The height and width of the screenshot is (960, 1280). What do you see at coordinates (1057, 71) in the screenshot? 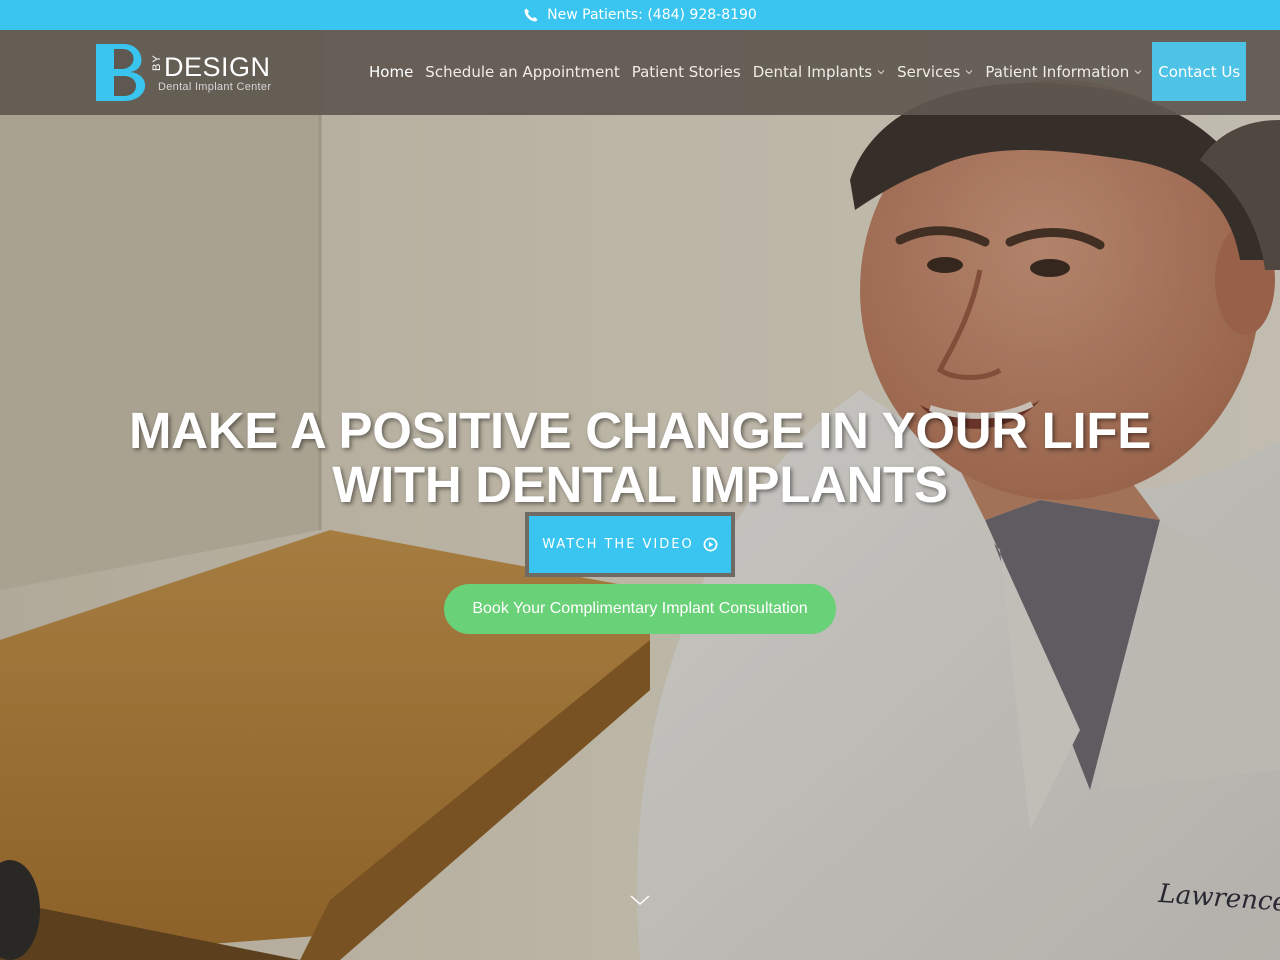
I see `nav-item-label: Patient Information` at bounding box center [1057, 71].